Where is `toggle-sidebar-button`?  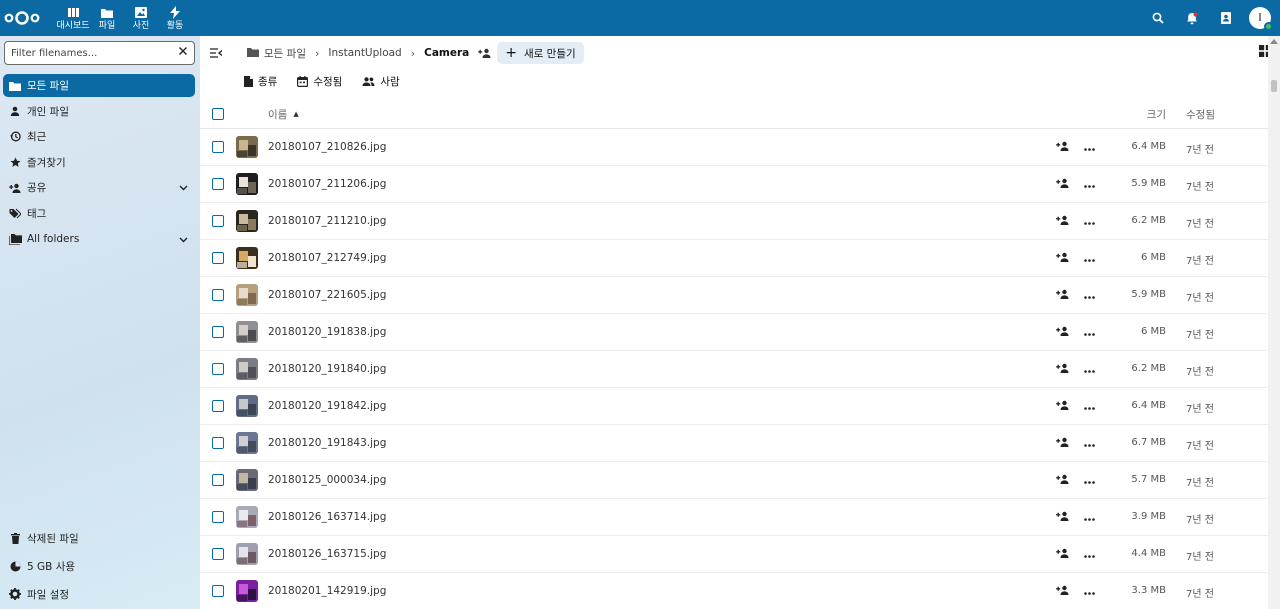 toggle-sidebar-button is located at coordinates (216, 53).